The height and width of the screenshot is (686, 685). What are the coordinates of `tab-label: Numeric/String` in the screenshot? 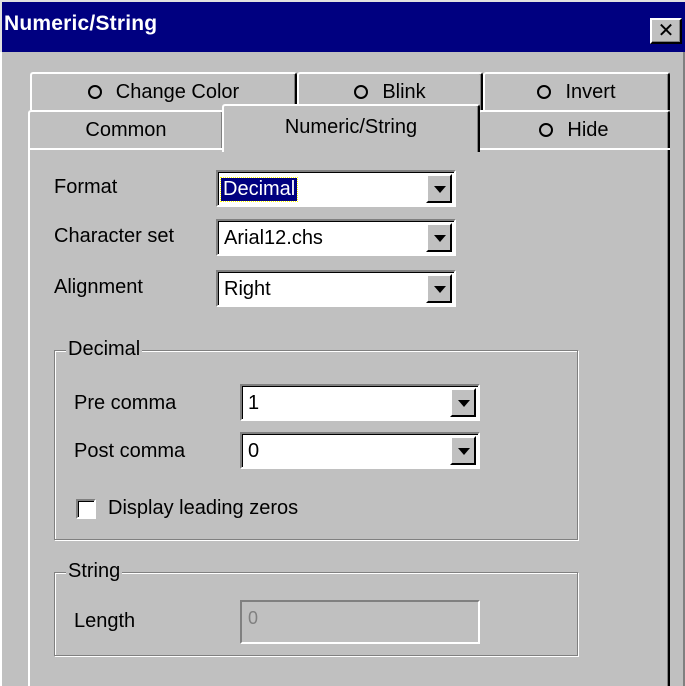 It's located at (351, 127).